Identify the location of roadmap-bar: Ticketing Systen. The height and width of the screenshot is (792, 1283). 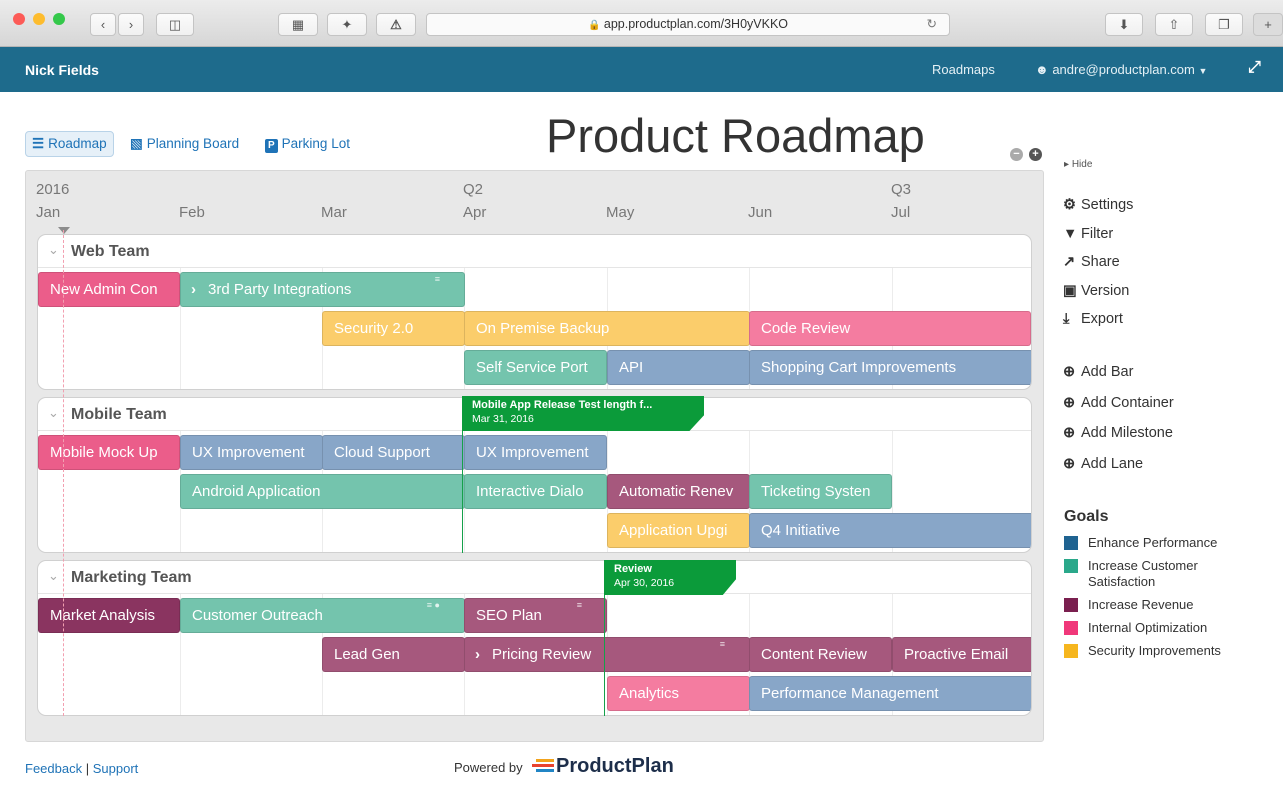
(820, 491).